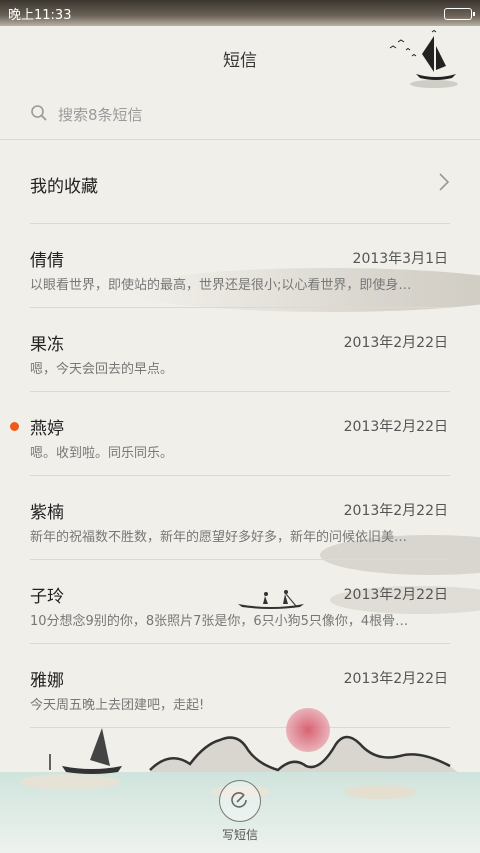 This screenshot has height=853, width=480. I want to click on favorites-item: 我的收藏, so click(240, 182).